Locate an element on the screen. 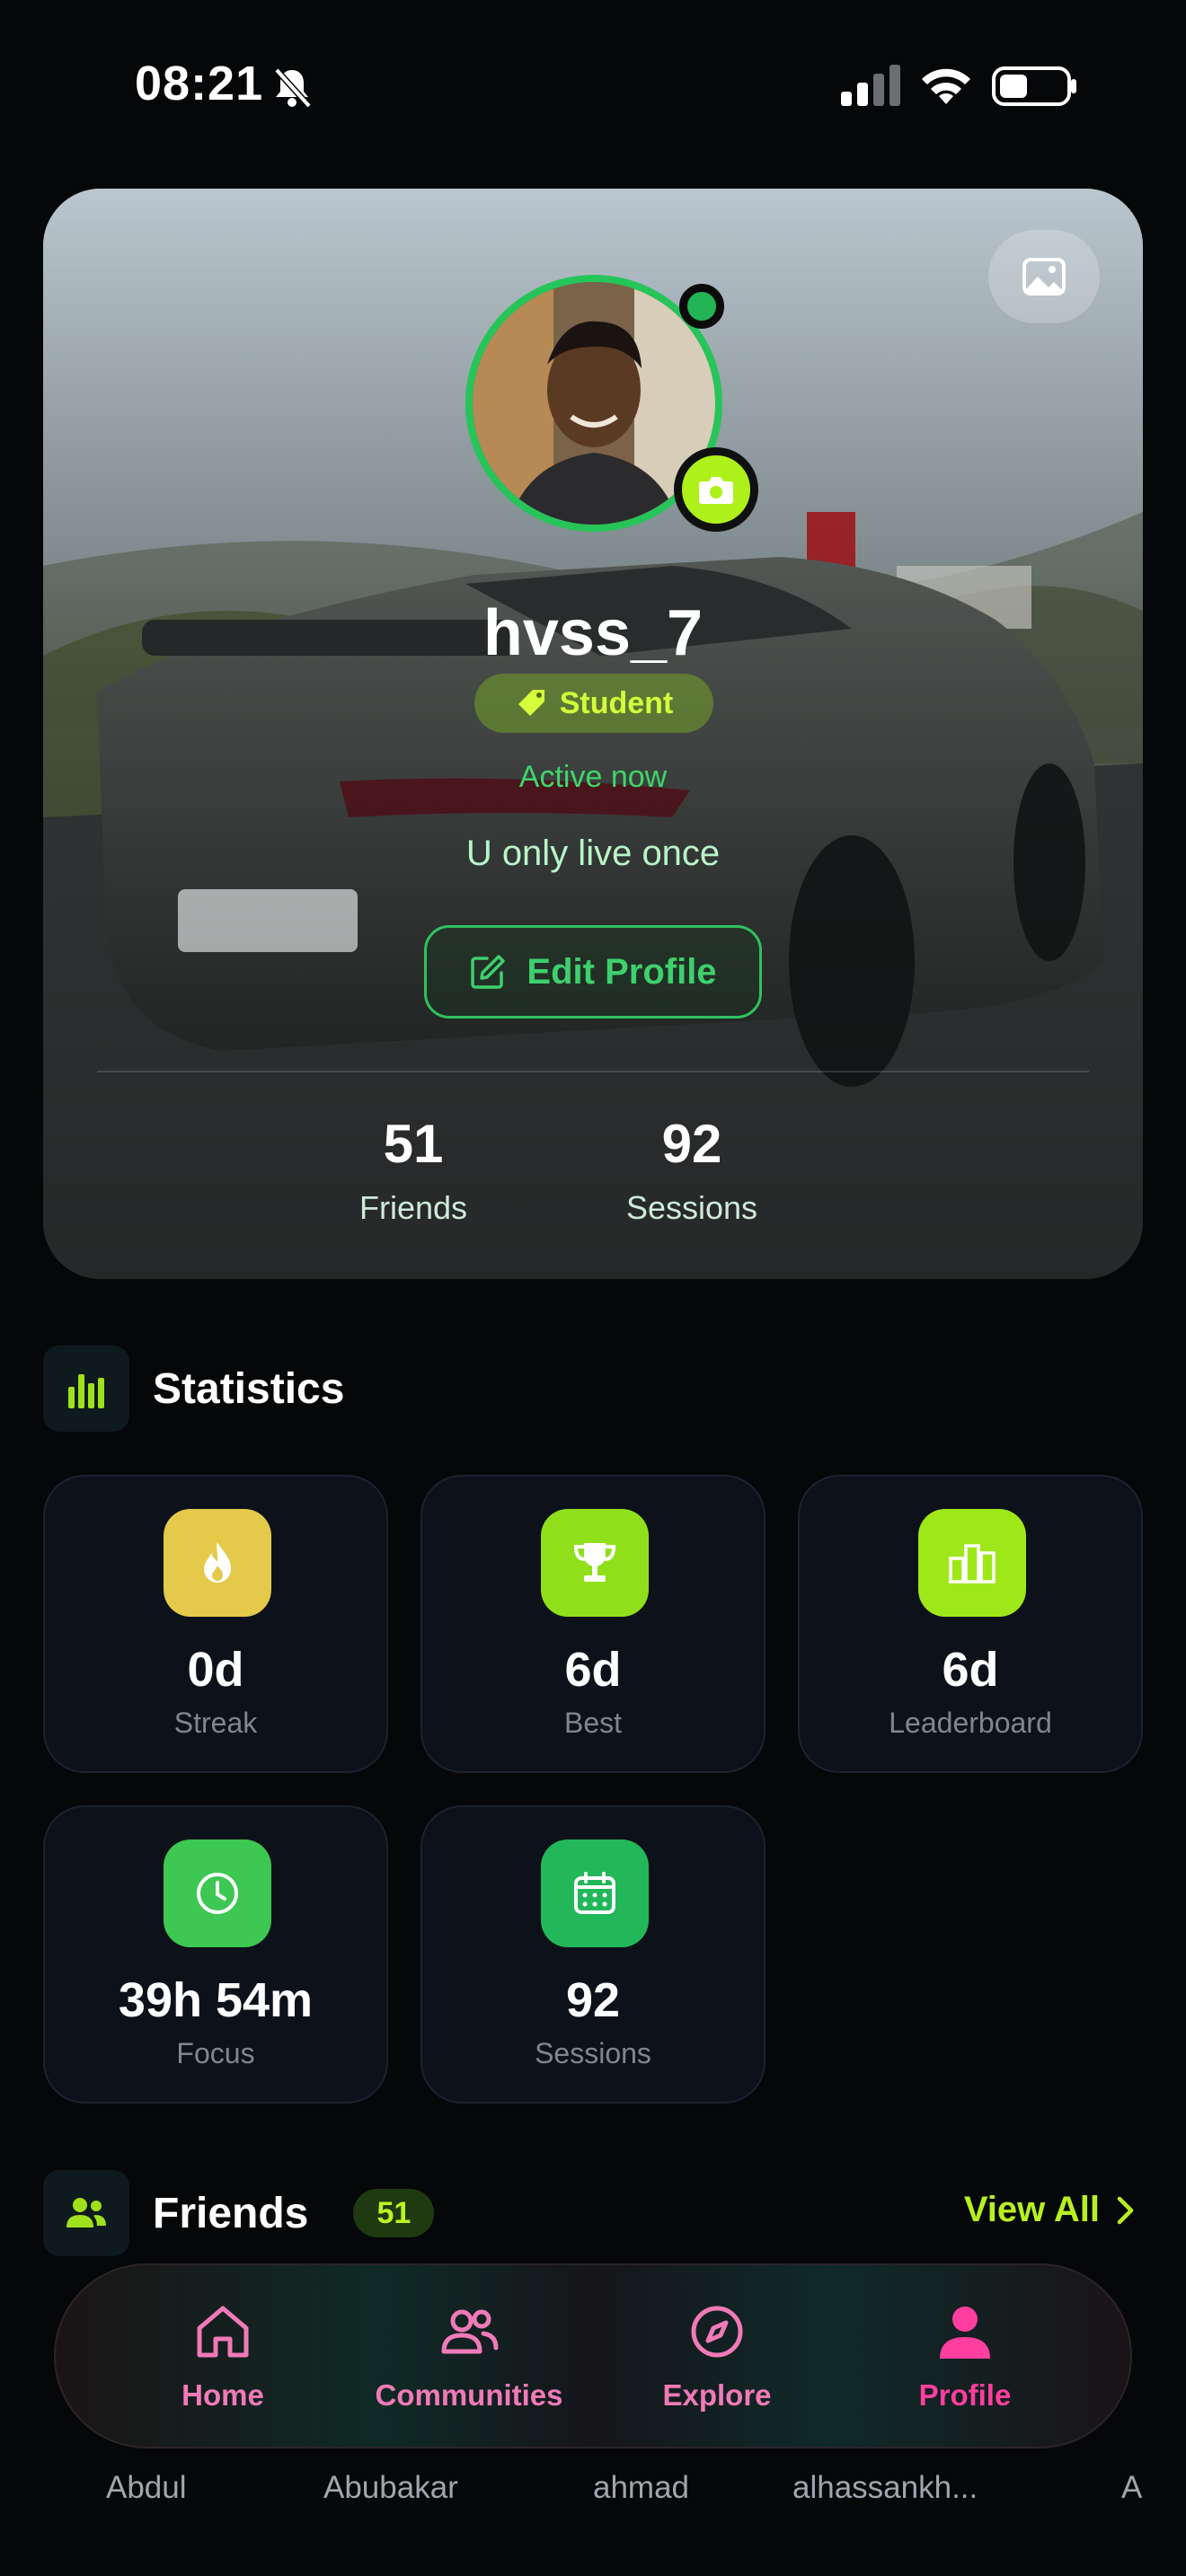  focus-icon-box is located at coordinates (217, 1893).